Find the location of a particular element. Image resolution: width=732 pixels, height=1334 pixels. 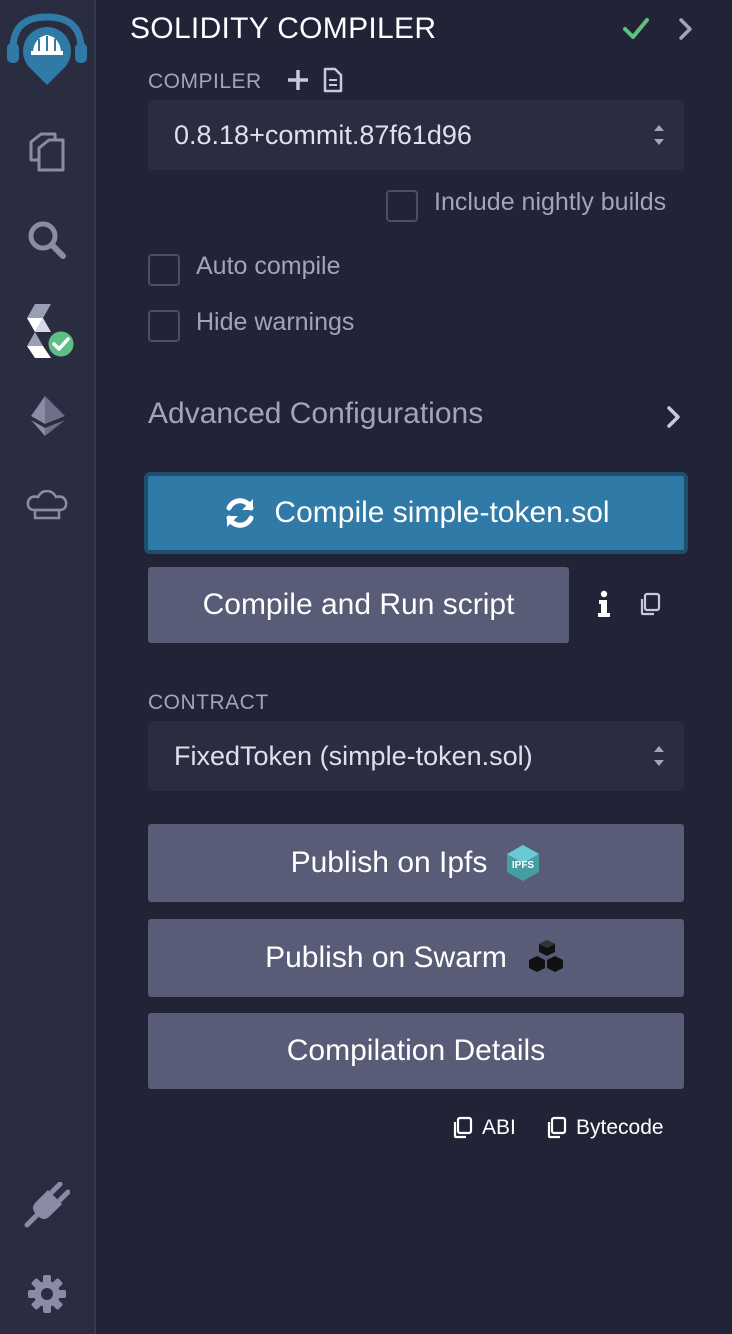

compiler-docs-file-icon is located at coordinates (333, 82).